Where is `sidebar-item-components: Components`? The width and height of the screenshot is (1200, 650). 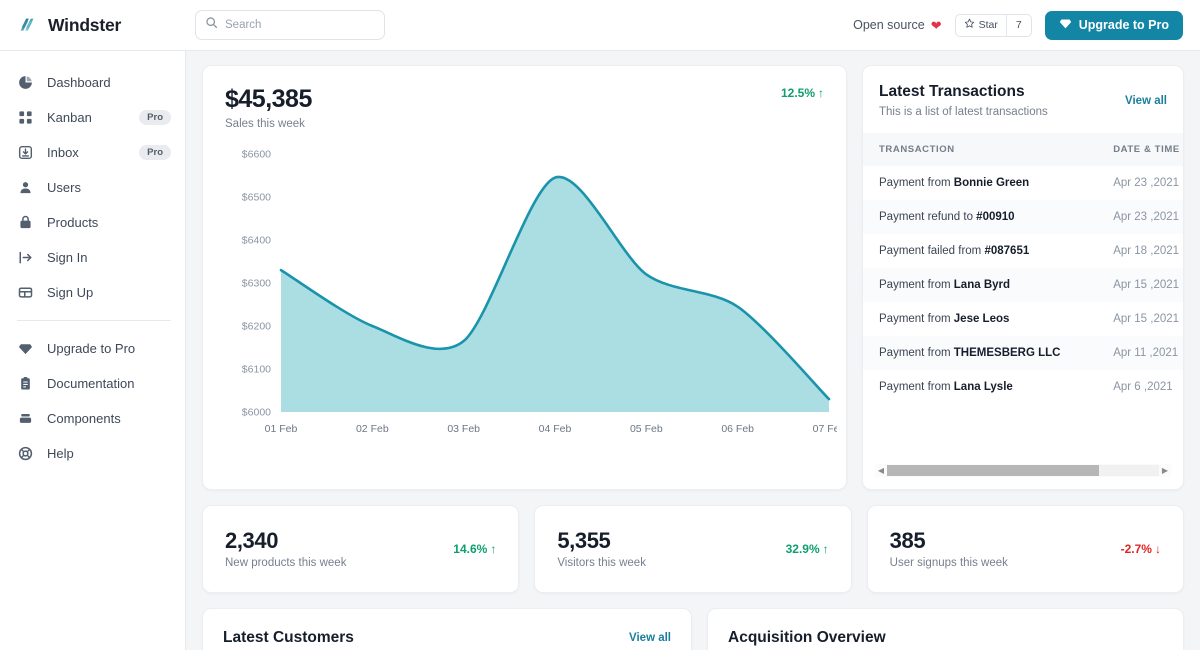 sidebar-item-components: Components is located at coordinates (92, 418).